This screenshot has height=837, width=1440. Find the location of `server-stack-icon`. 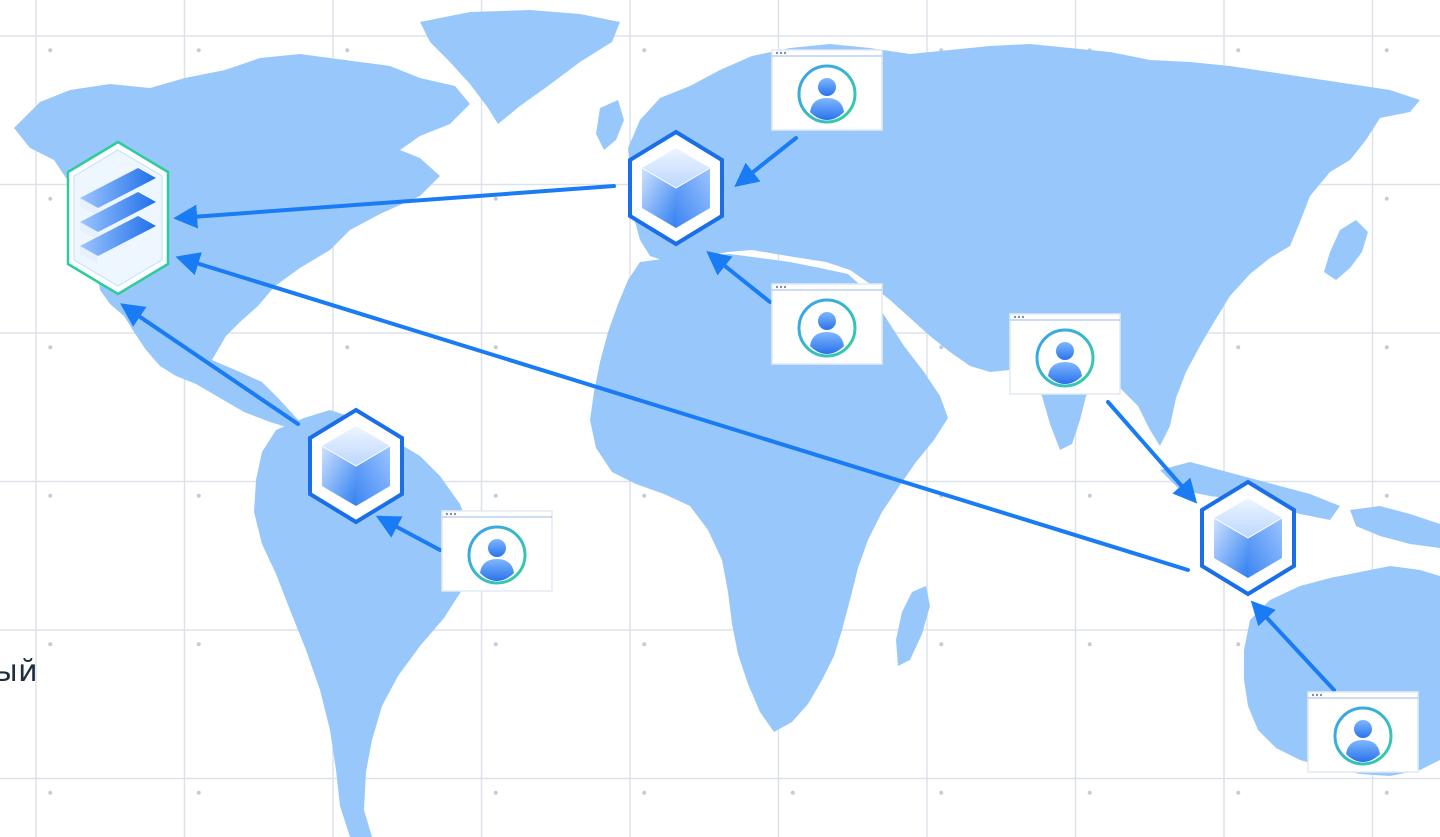

server-stack-icon is located at coordinates (118, 218).